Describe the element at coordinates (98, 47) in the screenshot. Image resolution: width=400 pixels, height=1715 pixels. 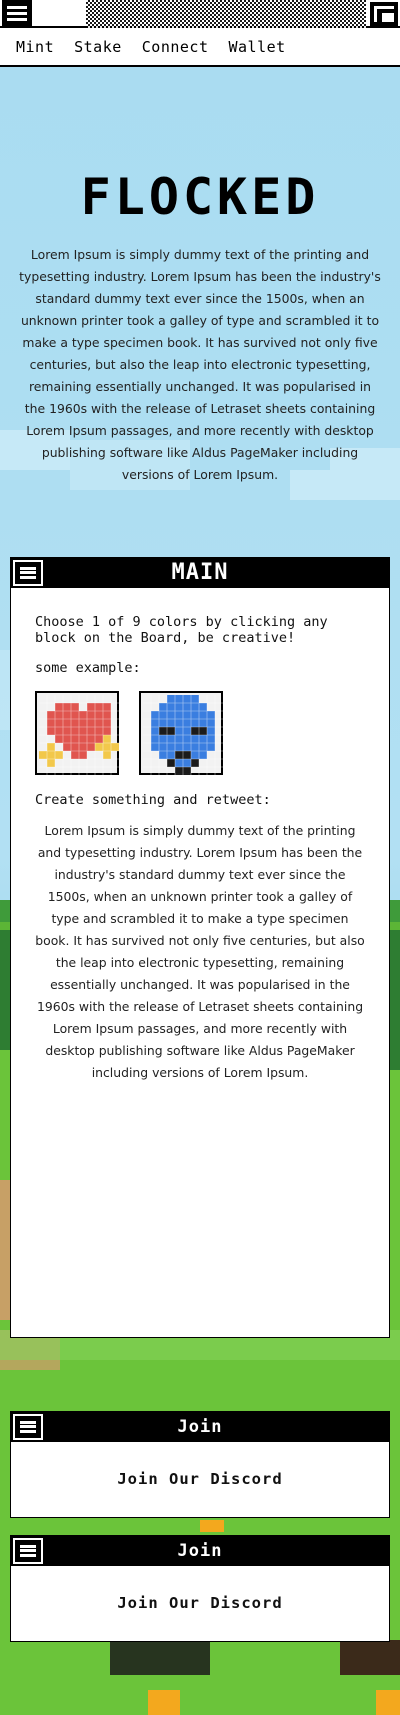
I see `nav-stake: Stake` at that location.